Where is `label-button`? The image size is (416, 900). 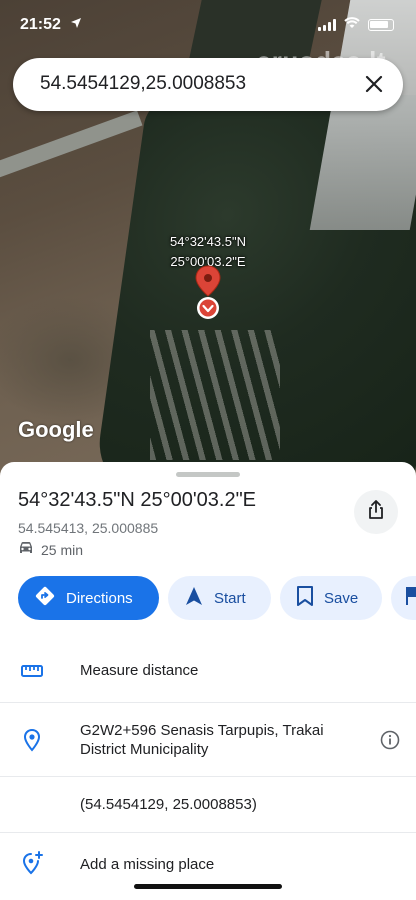
label-button is located at coordinates (403, 598).